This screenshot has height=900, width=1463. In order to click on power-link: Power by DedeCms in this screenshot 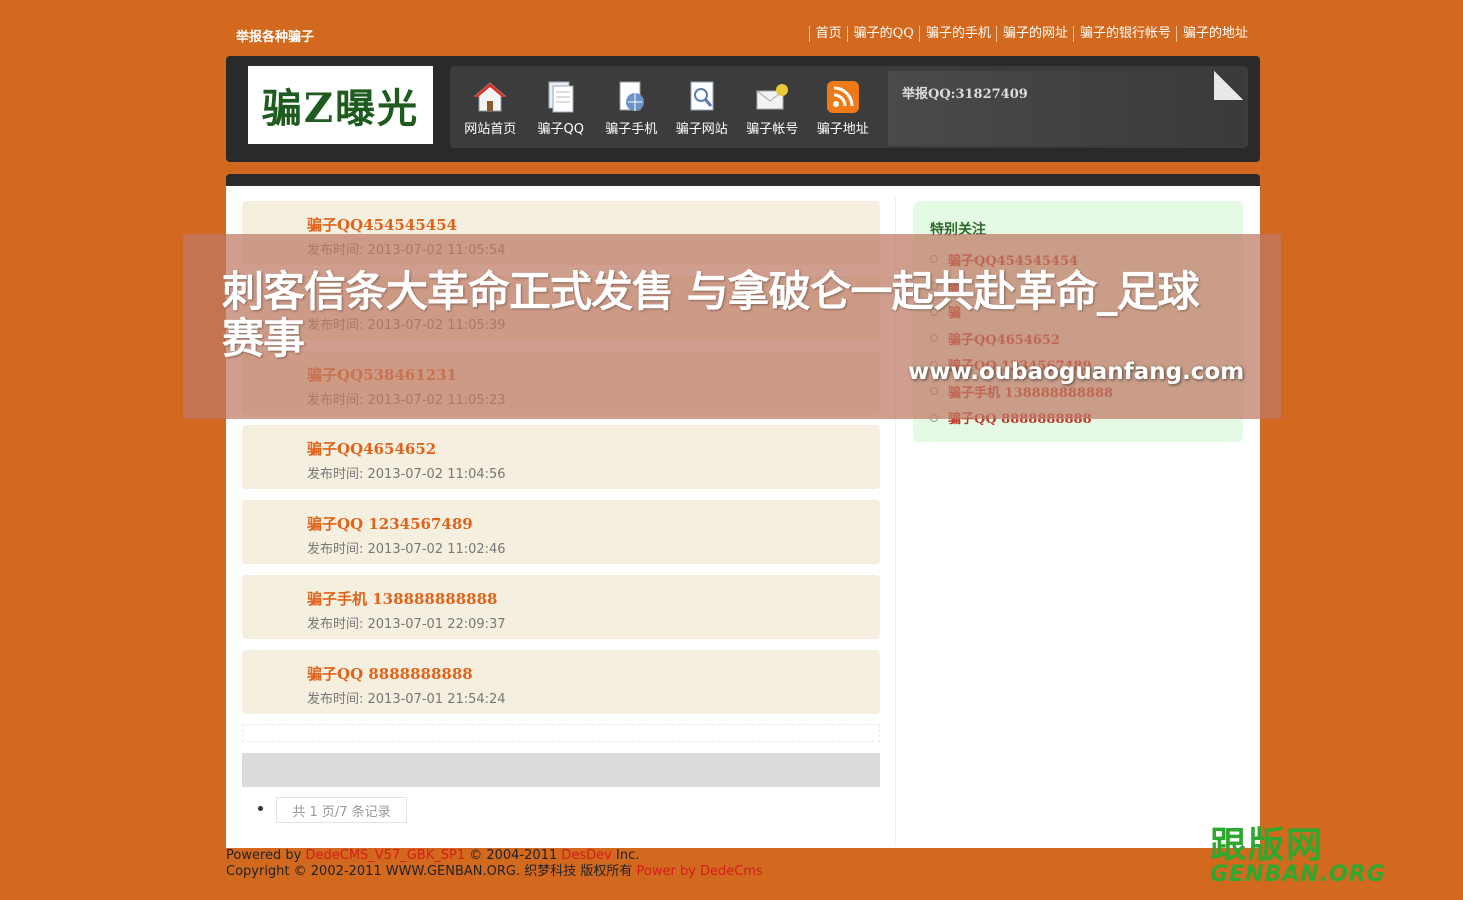, I will do `click(700, 871)`.